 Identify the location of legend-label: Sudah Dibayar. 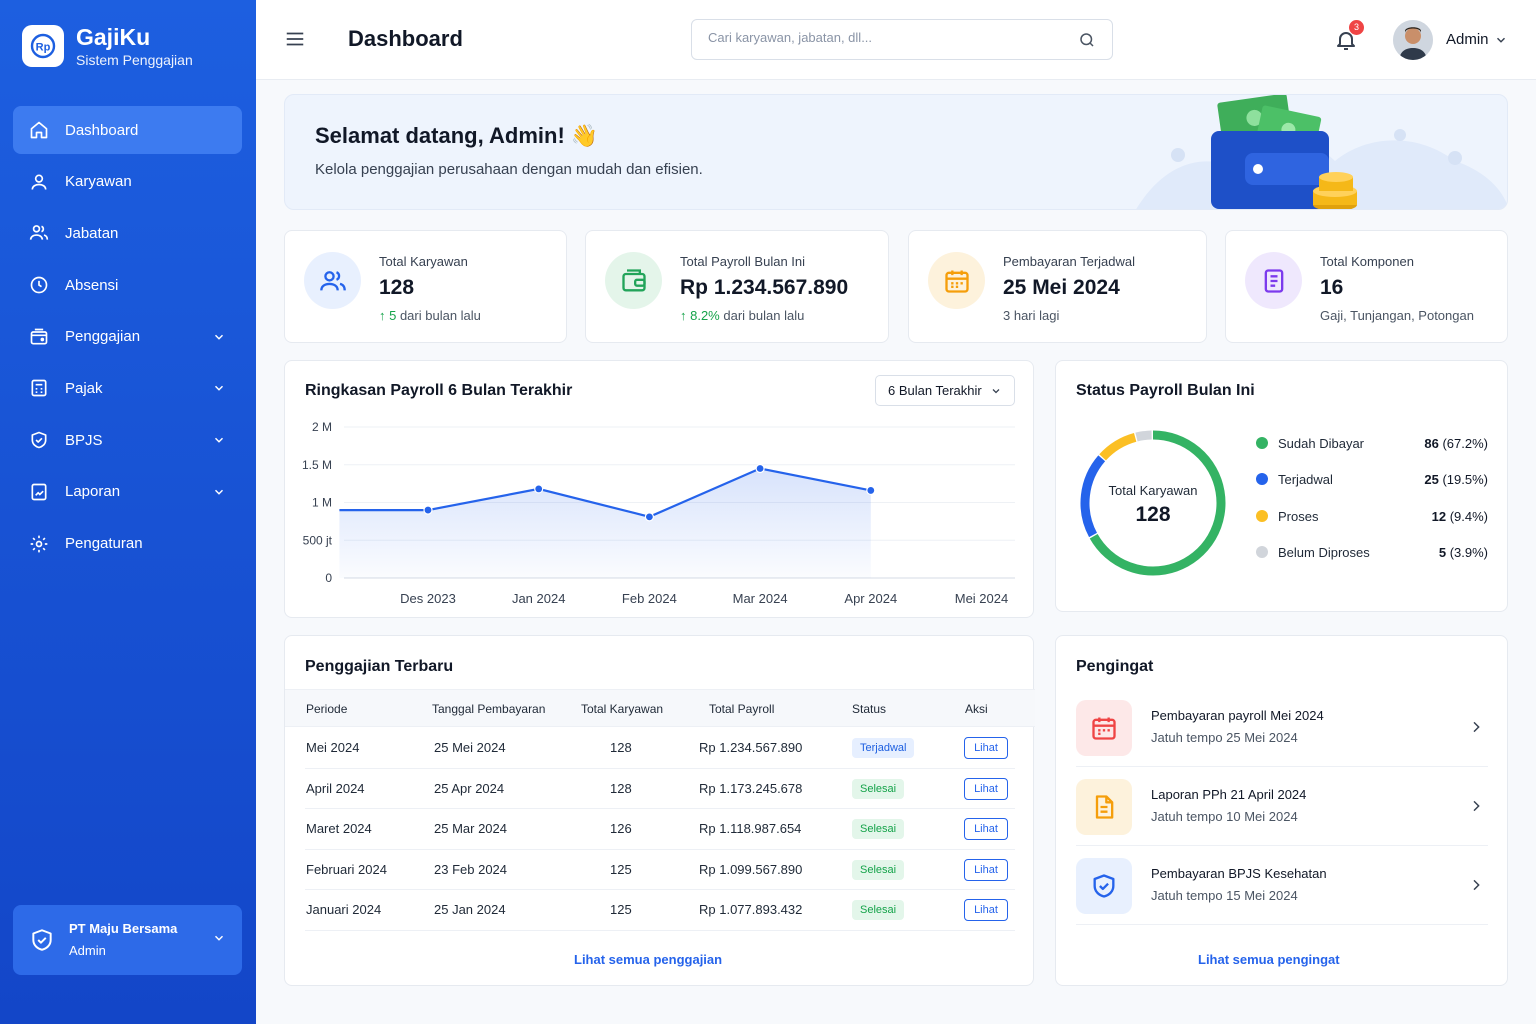
(1321, 443).